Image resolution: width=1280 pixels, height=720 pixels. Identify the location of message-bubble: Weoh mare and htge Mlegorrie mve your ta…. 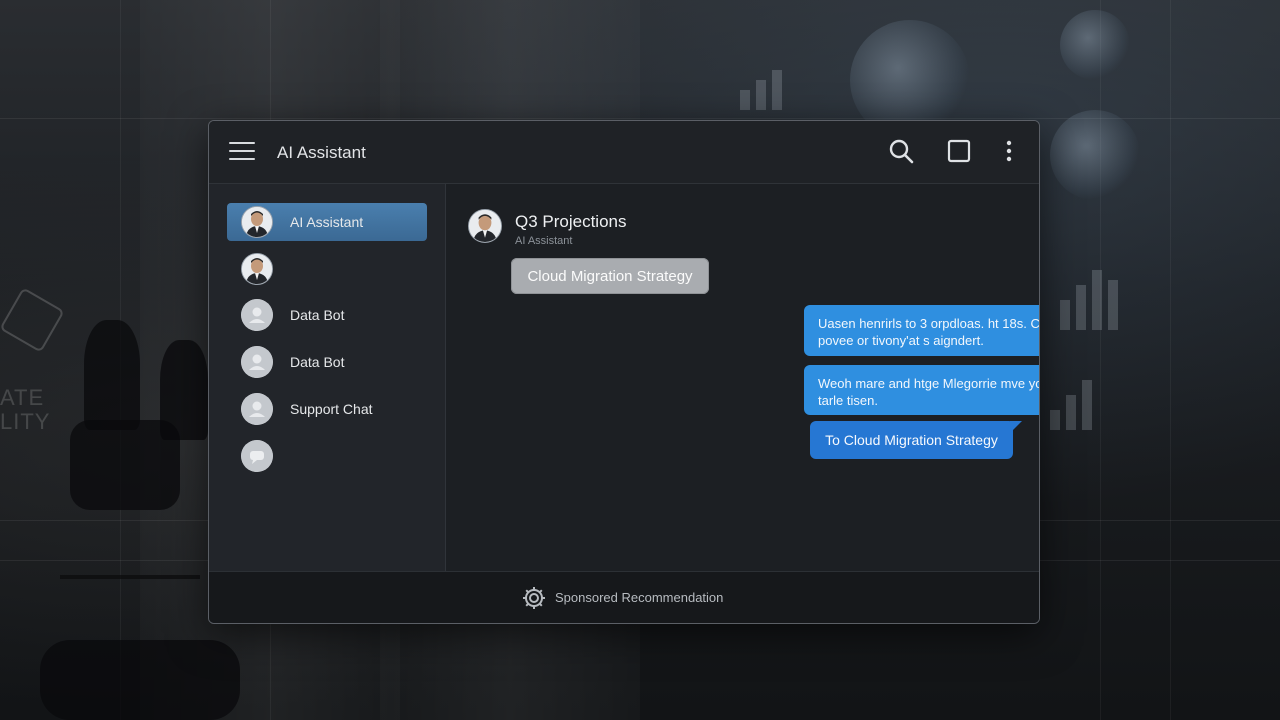
(921, 390).